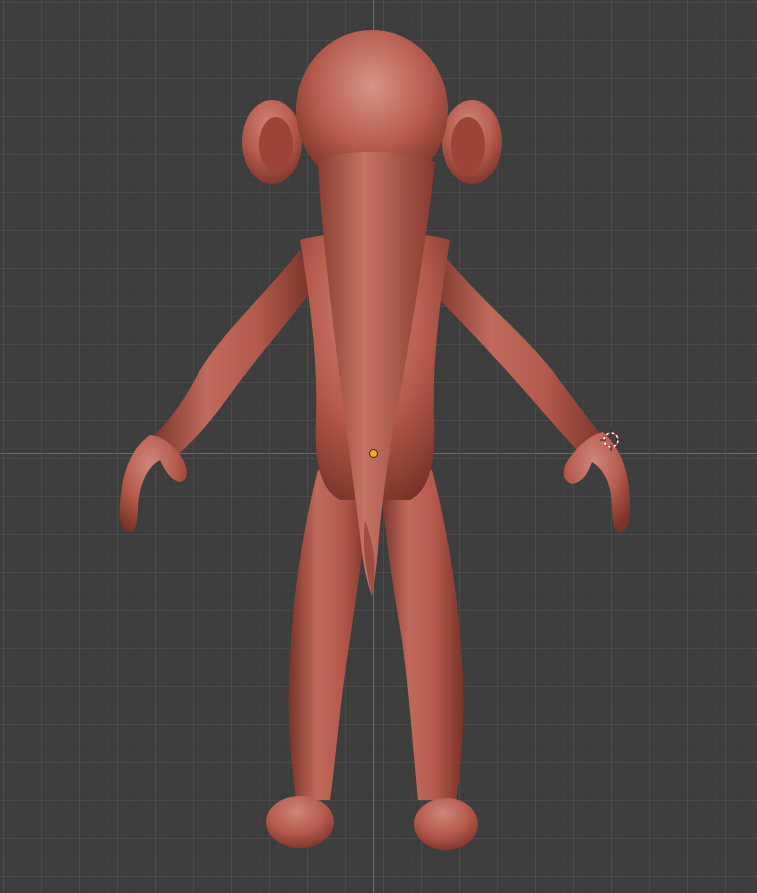 The height and width of the screenshot is (893, 757). What do you see at coordinates (272, 142) in the screenshot?
I see `left-ear` at bounding box center [272, 142].